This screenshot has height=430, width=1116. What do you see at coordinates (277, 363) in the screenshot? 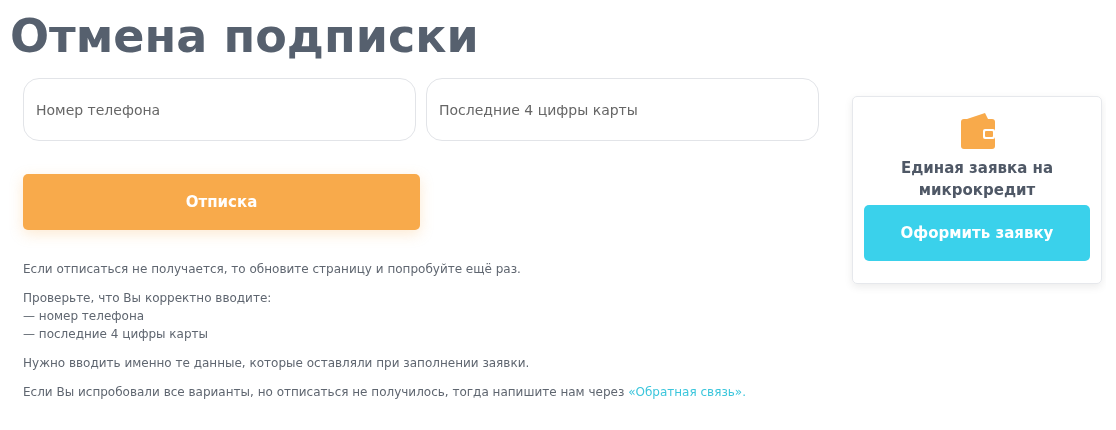
I see `help-paragraph: Нужно вводить именно те данные, которые оставляли при заполнении заявки.` at bounding box center [277, 363].